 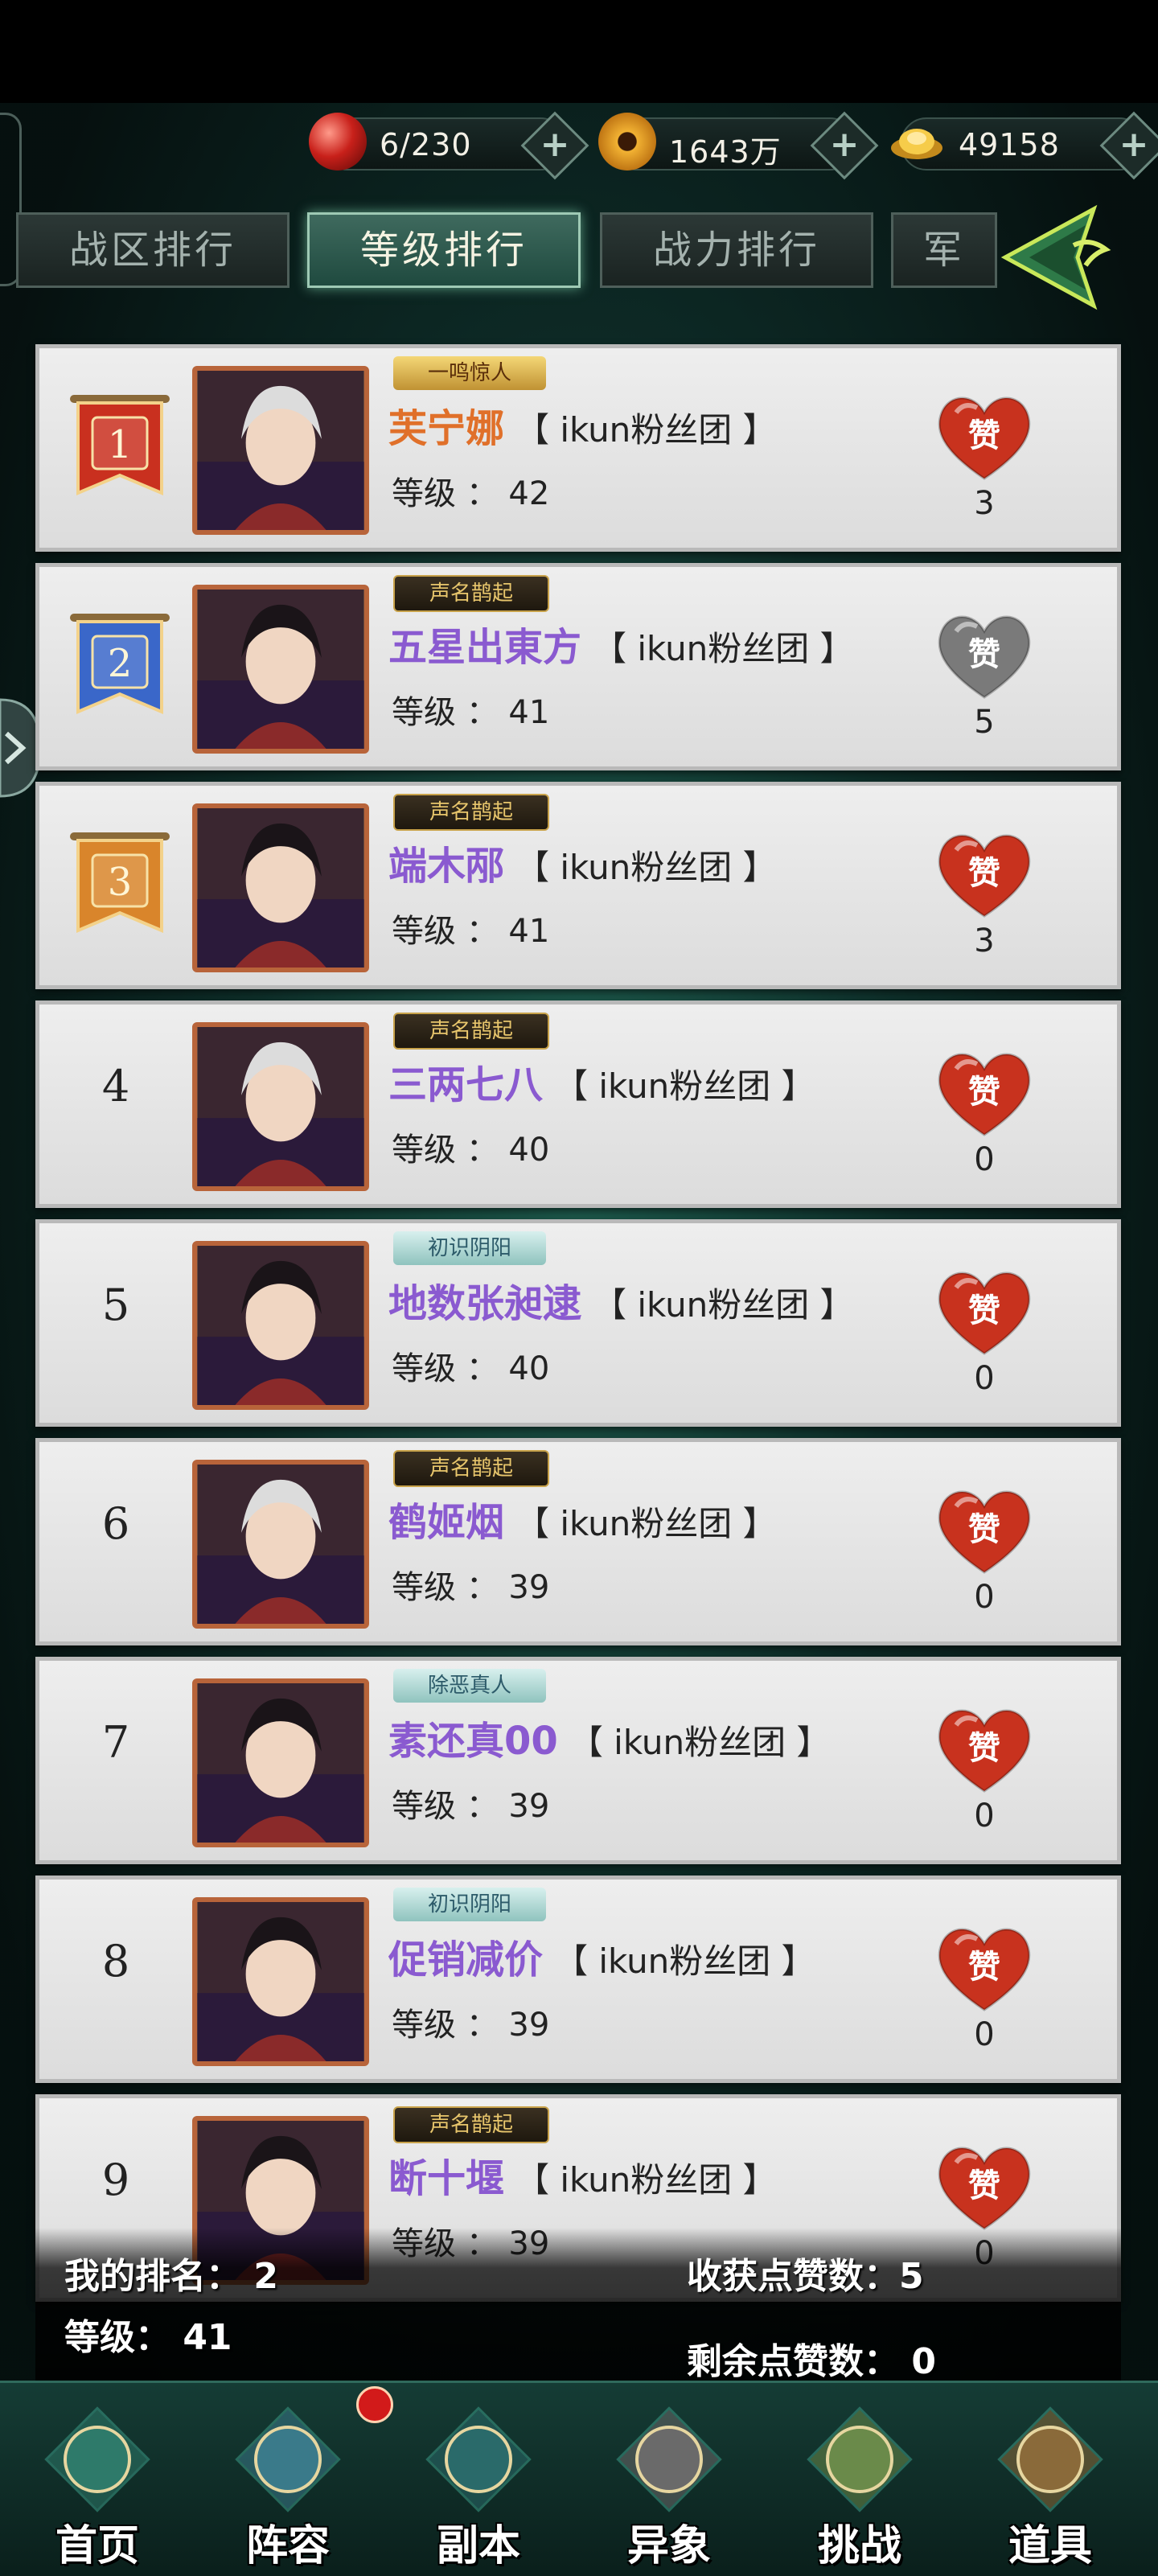 What do you see at coordinates (97, 2546) in the screenshot?
I see `nav-label: 首页` at bounding box center [97, 2546].